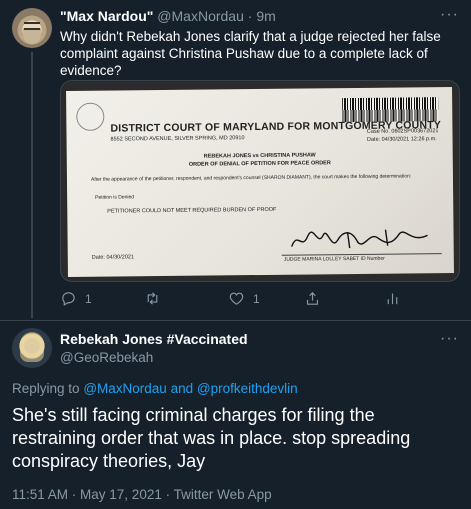 The height and width of the screenshot is (509, 471). I want to click on analytics-icon, so click(392, 299).